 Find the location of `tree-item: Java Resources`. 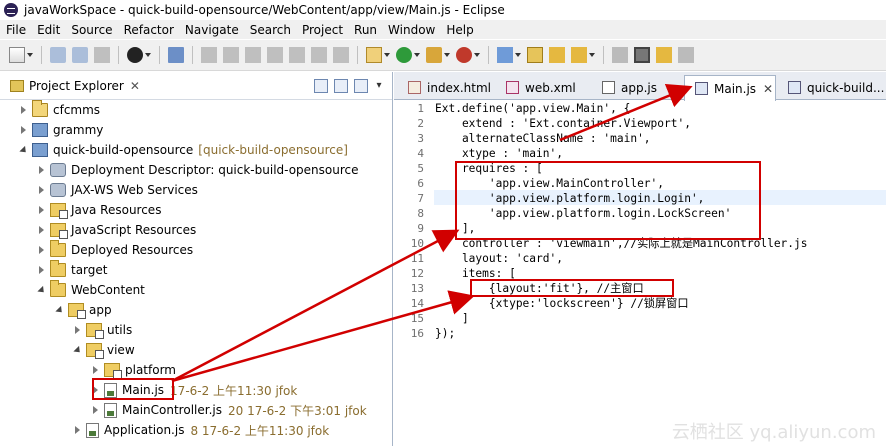

tree-item: Java Resources is located at coordinates (98, 210).